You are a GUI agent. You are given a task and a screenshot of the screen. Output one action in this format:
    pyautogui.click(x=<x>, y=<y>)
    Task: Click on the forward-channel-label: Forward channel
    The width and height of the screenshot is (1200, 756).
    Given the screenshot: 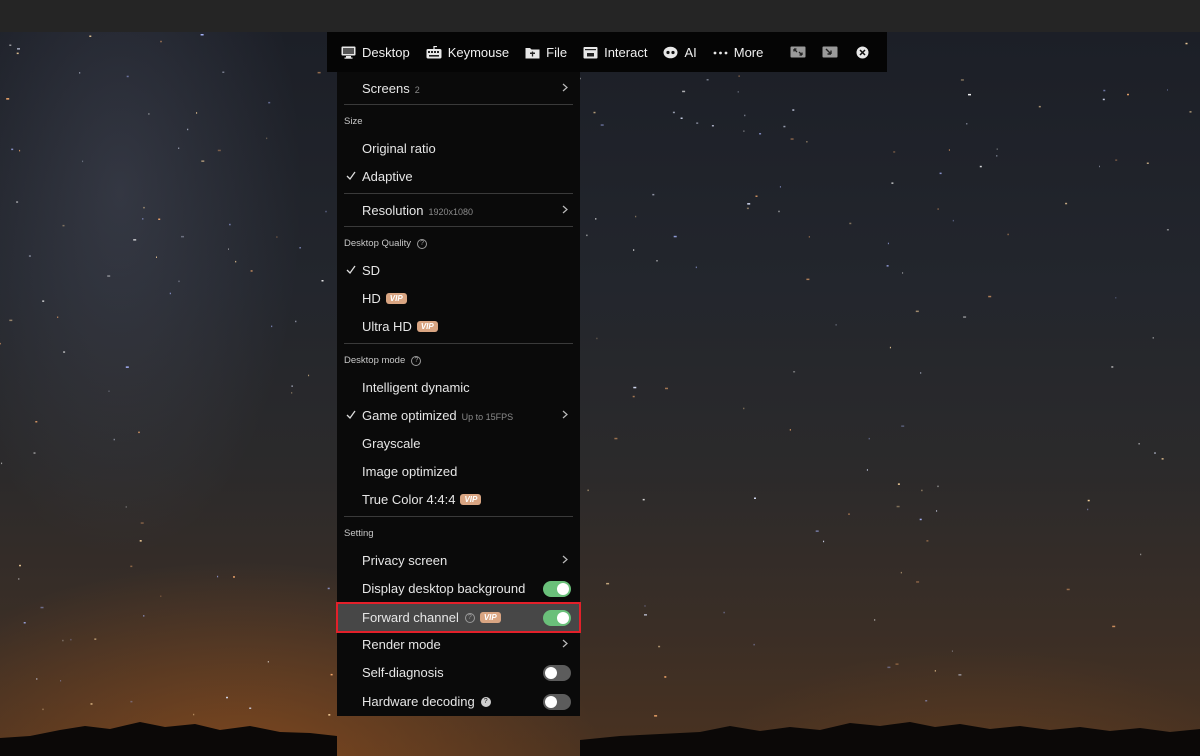 What is the action you would take?
    pyautogui.click(x=410, y=617)
    